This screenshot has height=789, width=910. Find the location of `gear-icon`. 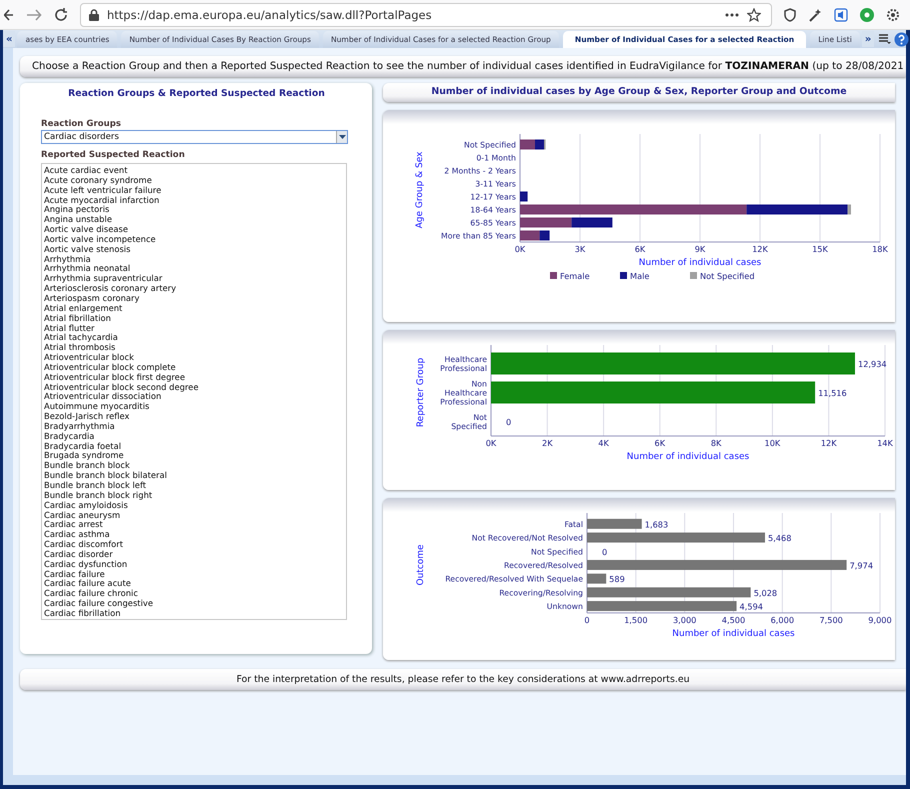

gear-icon is located at coordinates (893, 15).